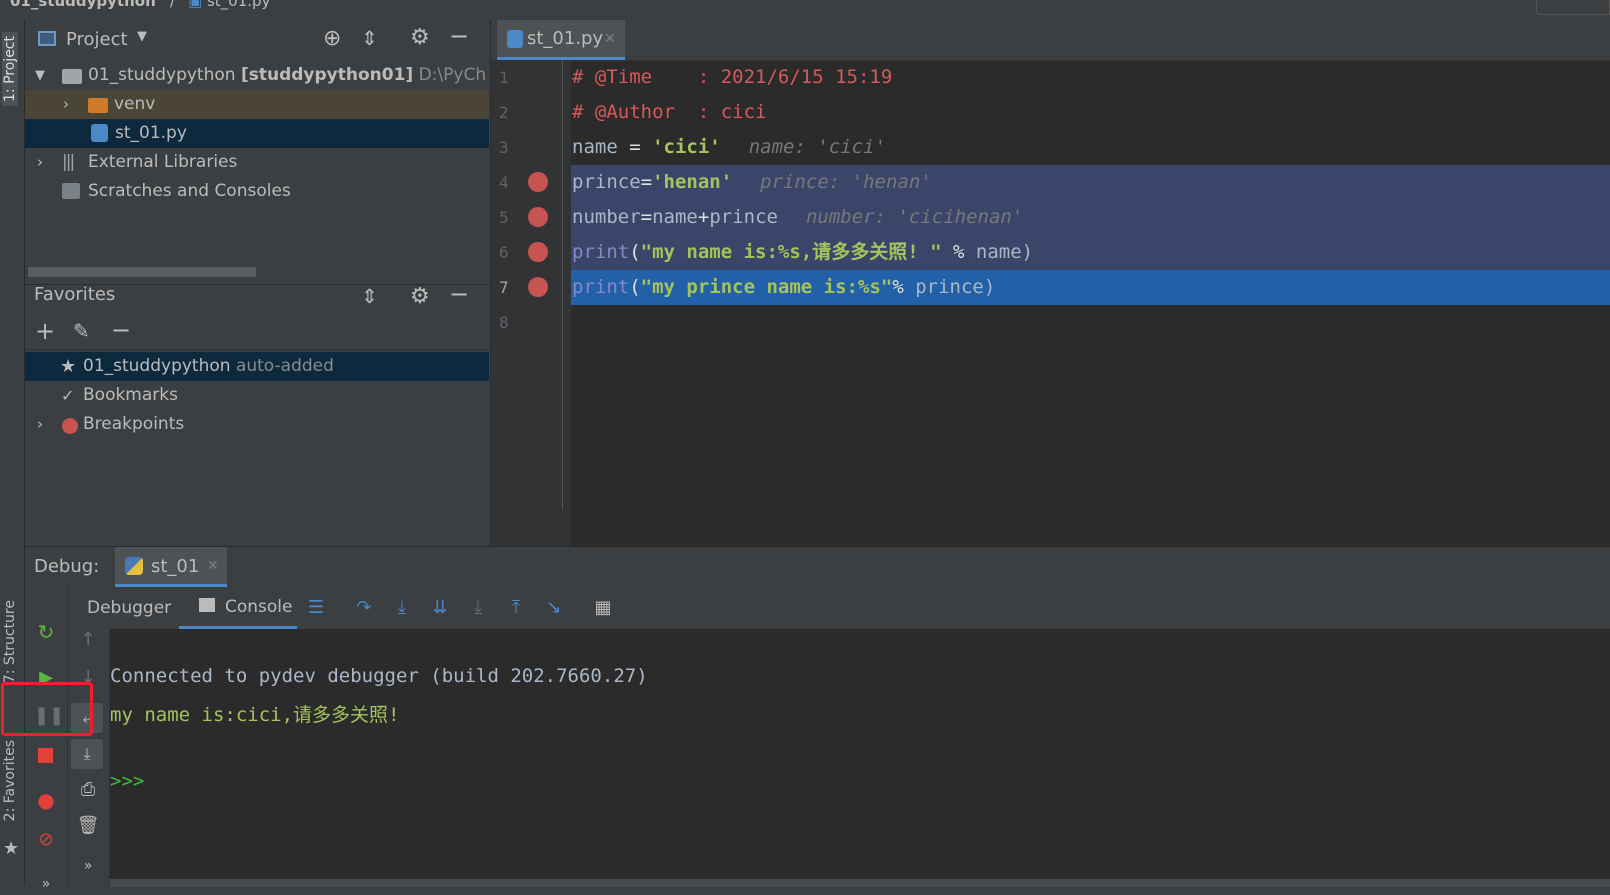 This screenshot has height=895, width=1610. I want to click on rerun-icon: ↻, so click(46, 632).